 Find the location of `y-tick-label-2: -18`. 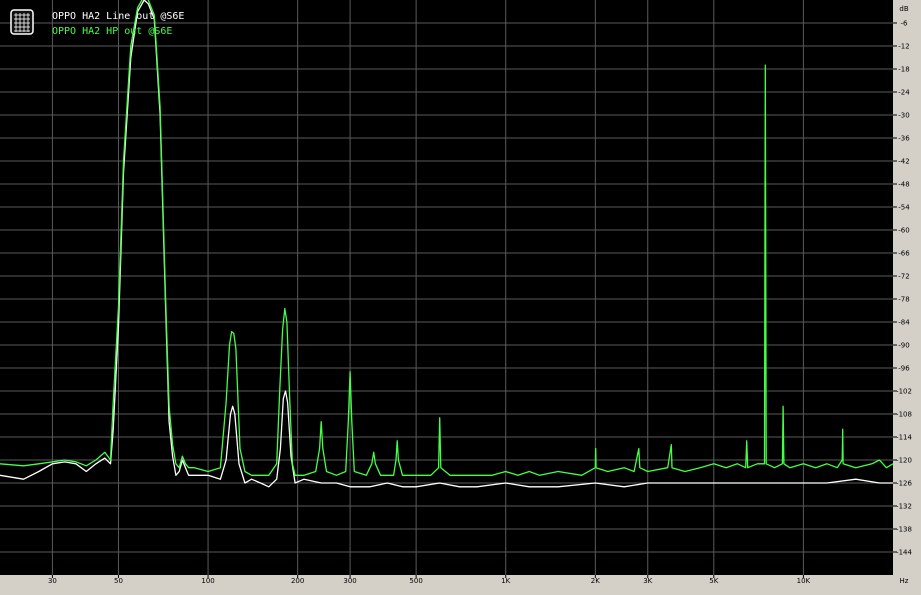

y-tick-label-2: -18 is located at coordinates (903, 70).